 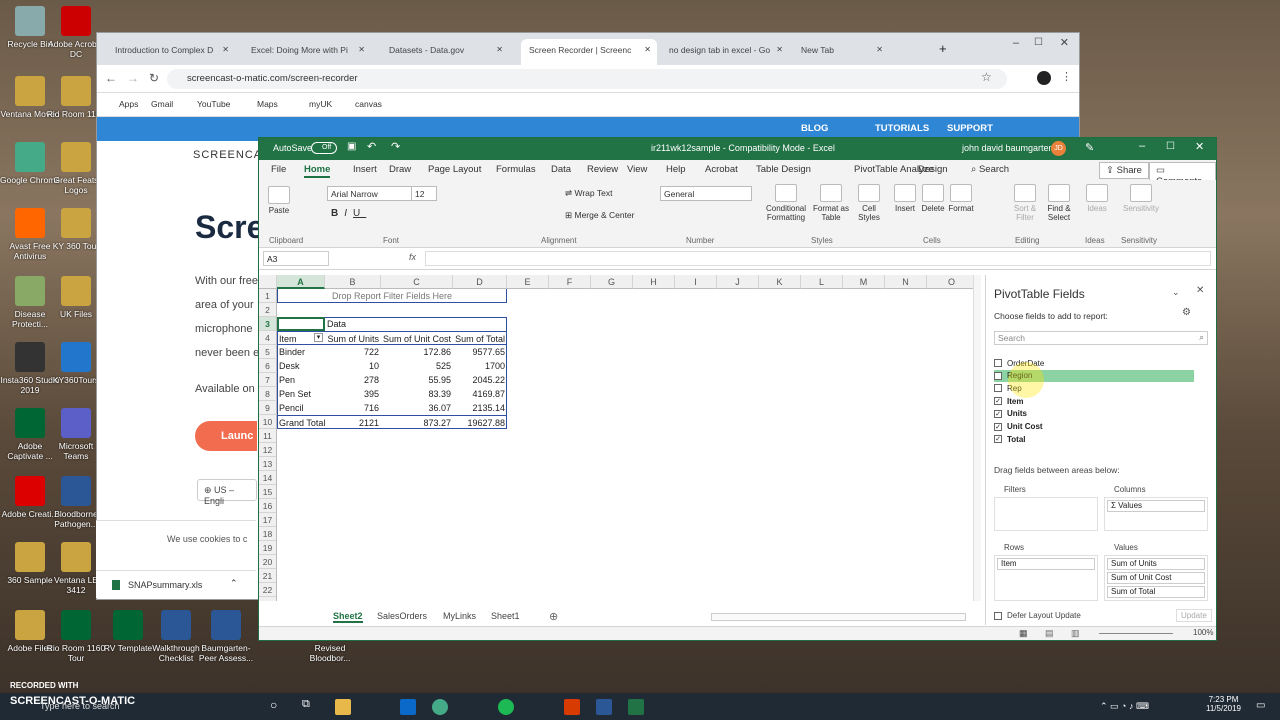 I want to click on column-header: A, so click(x=301, y=282).